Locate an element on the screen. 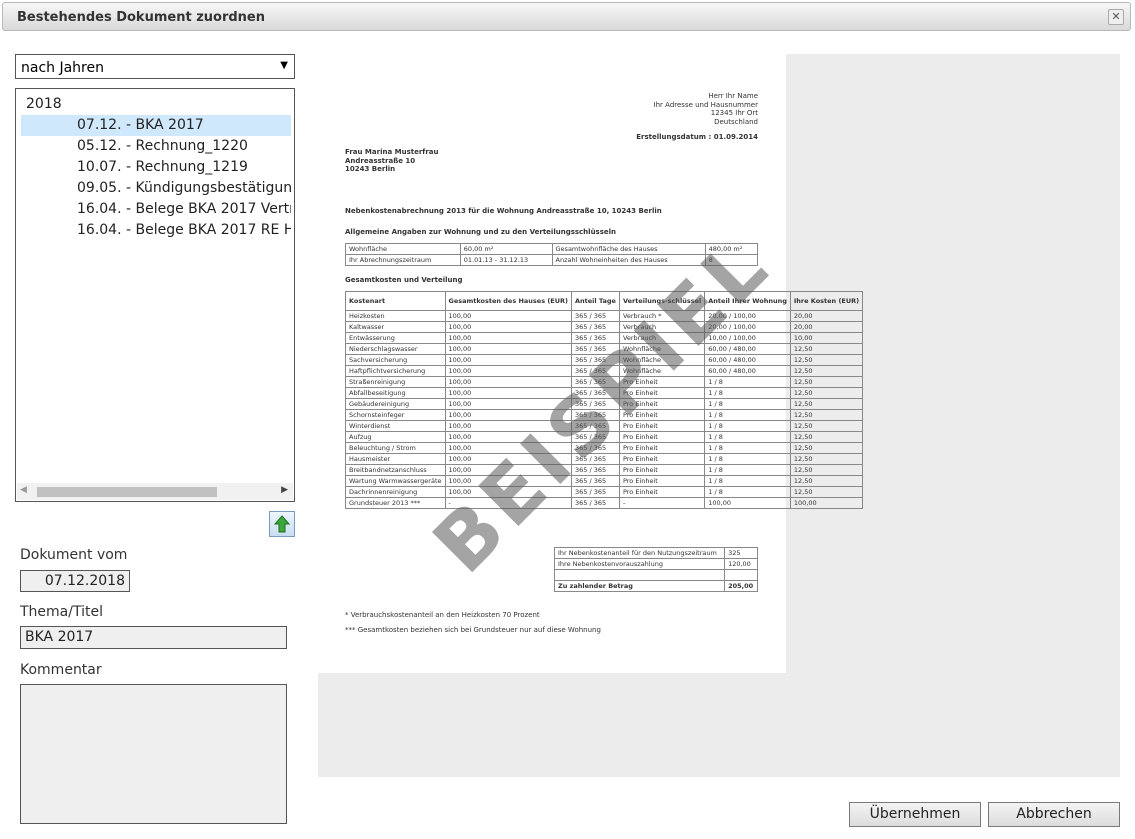 Image resolution: width=1135 pixels, height=839 pixels. recipient-line: 10243 Berlin is located at coordinates (370, 169).